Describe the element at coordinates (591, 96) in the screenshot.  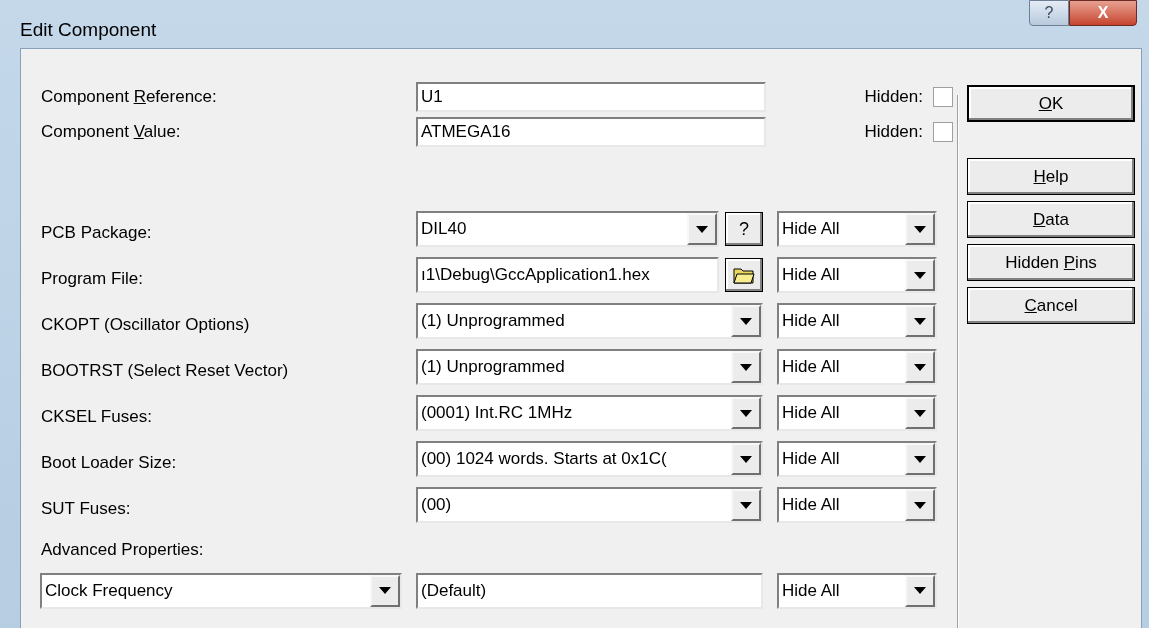
I see `text-field: U1` at that location.